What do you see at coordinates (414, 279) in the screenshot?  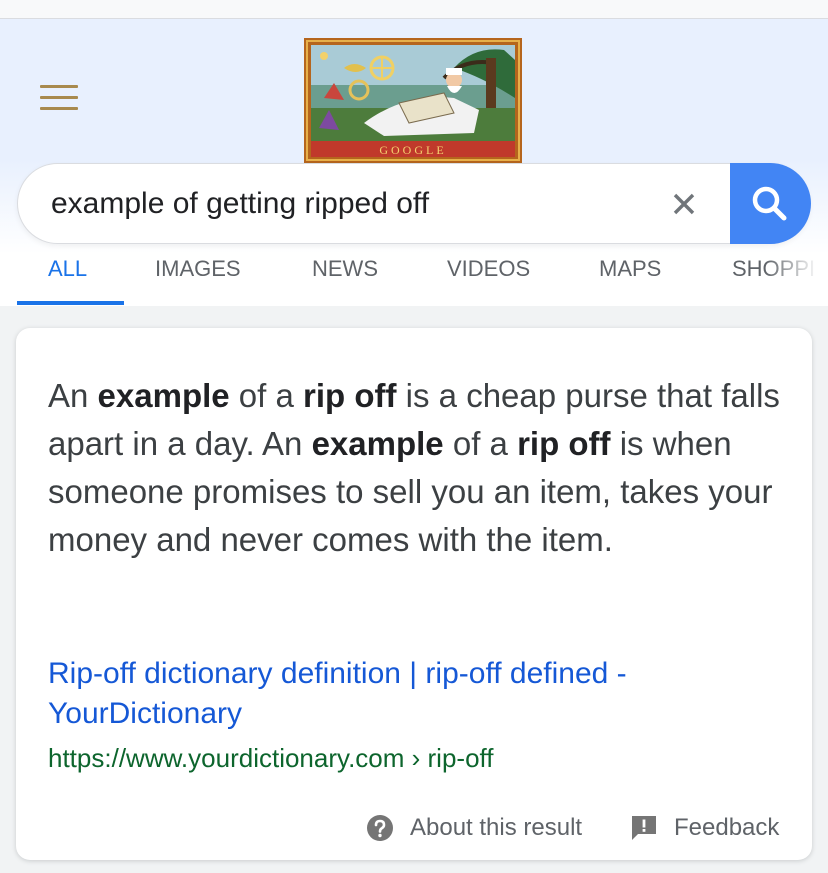 I see `search-tabs: ALL IMAGES NEWS VIDEOS MAPS SHOPPI` at bounding box center [414, 279].